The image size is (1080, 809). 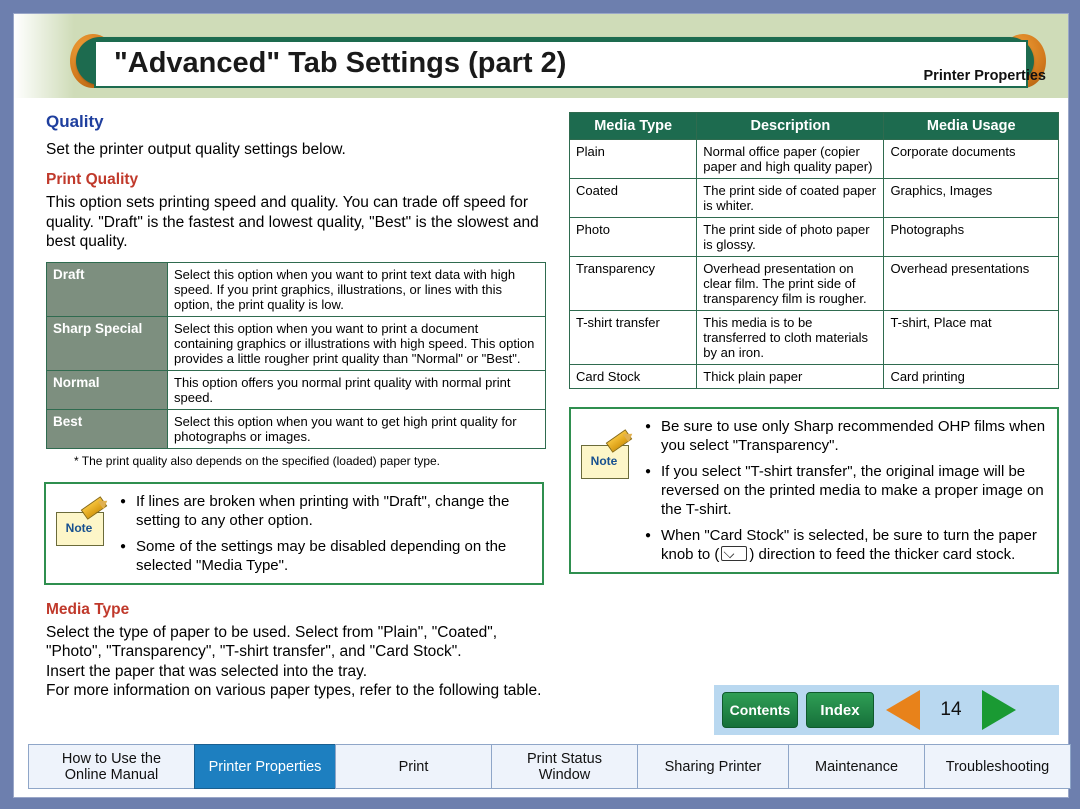 I want to click on quality-heading: Quality, so click(x=75, y=121).